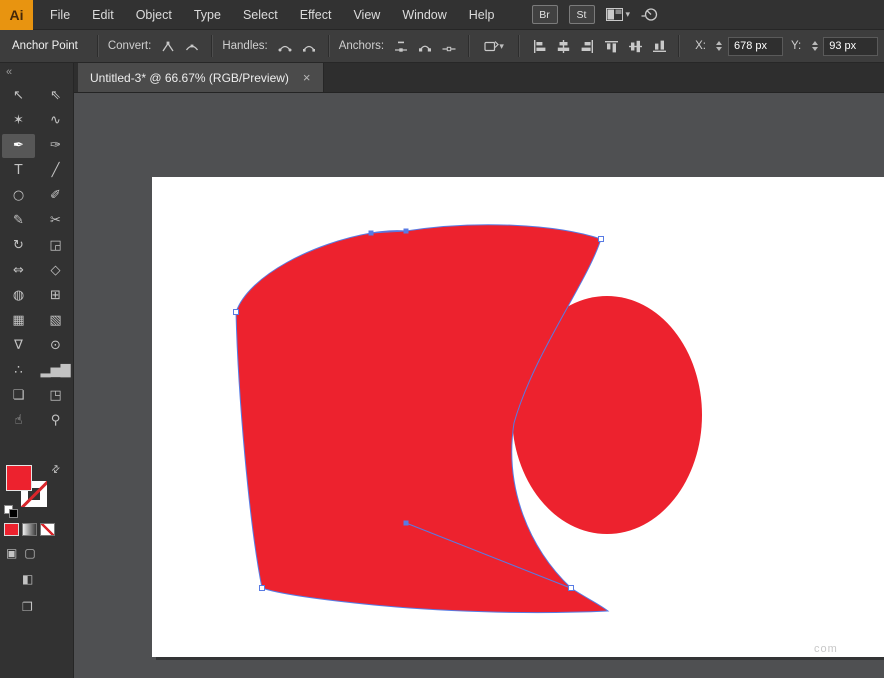 This screenshot has width=884, height=678. I want to click on y-stepper, so click(814, 46).